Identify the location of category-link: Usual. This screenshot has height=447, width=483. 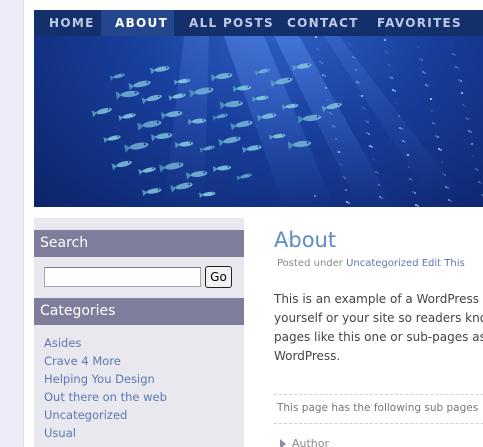
(105, 435).